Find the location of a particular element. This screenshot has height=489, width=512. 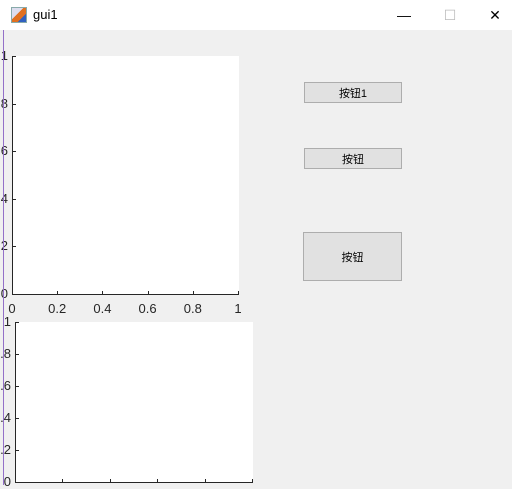

minimize-button: — is located at coordinates (404, 15).